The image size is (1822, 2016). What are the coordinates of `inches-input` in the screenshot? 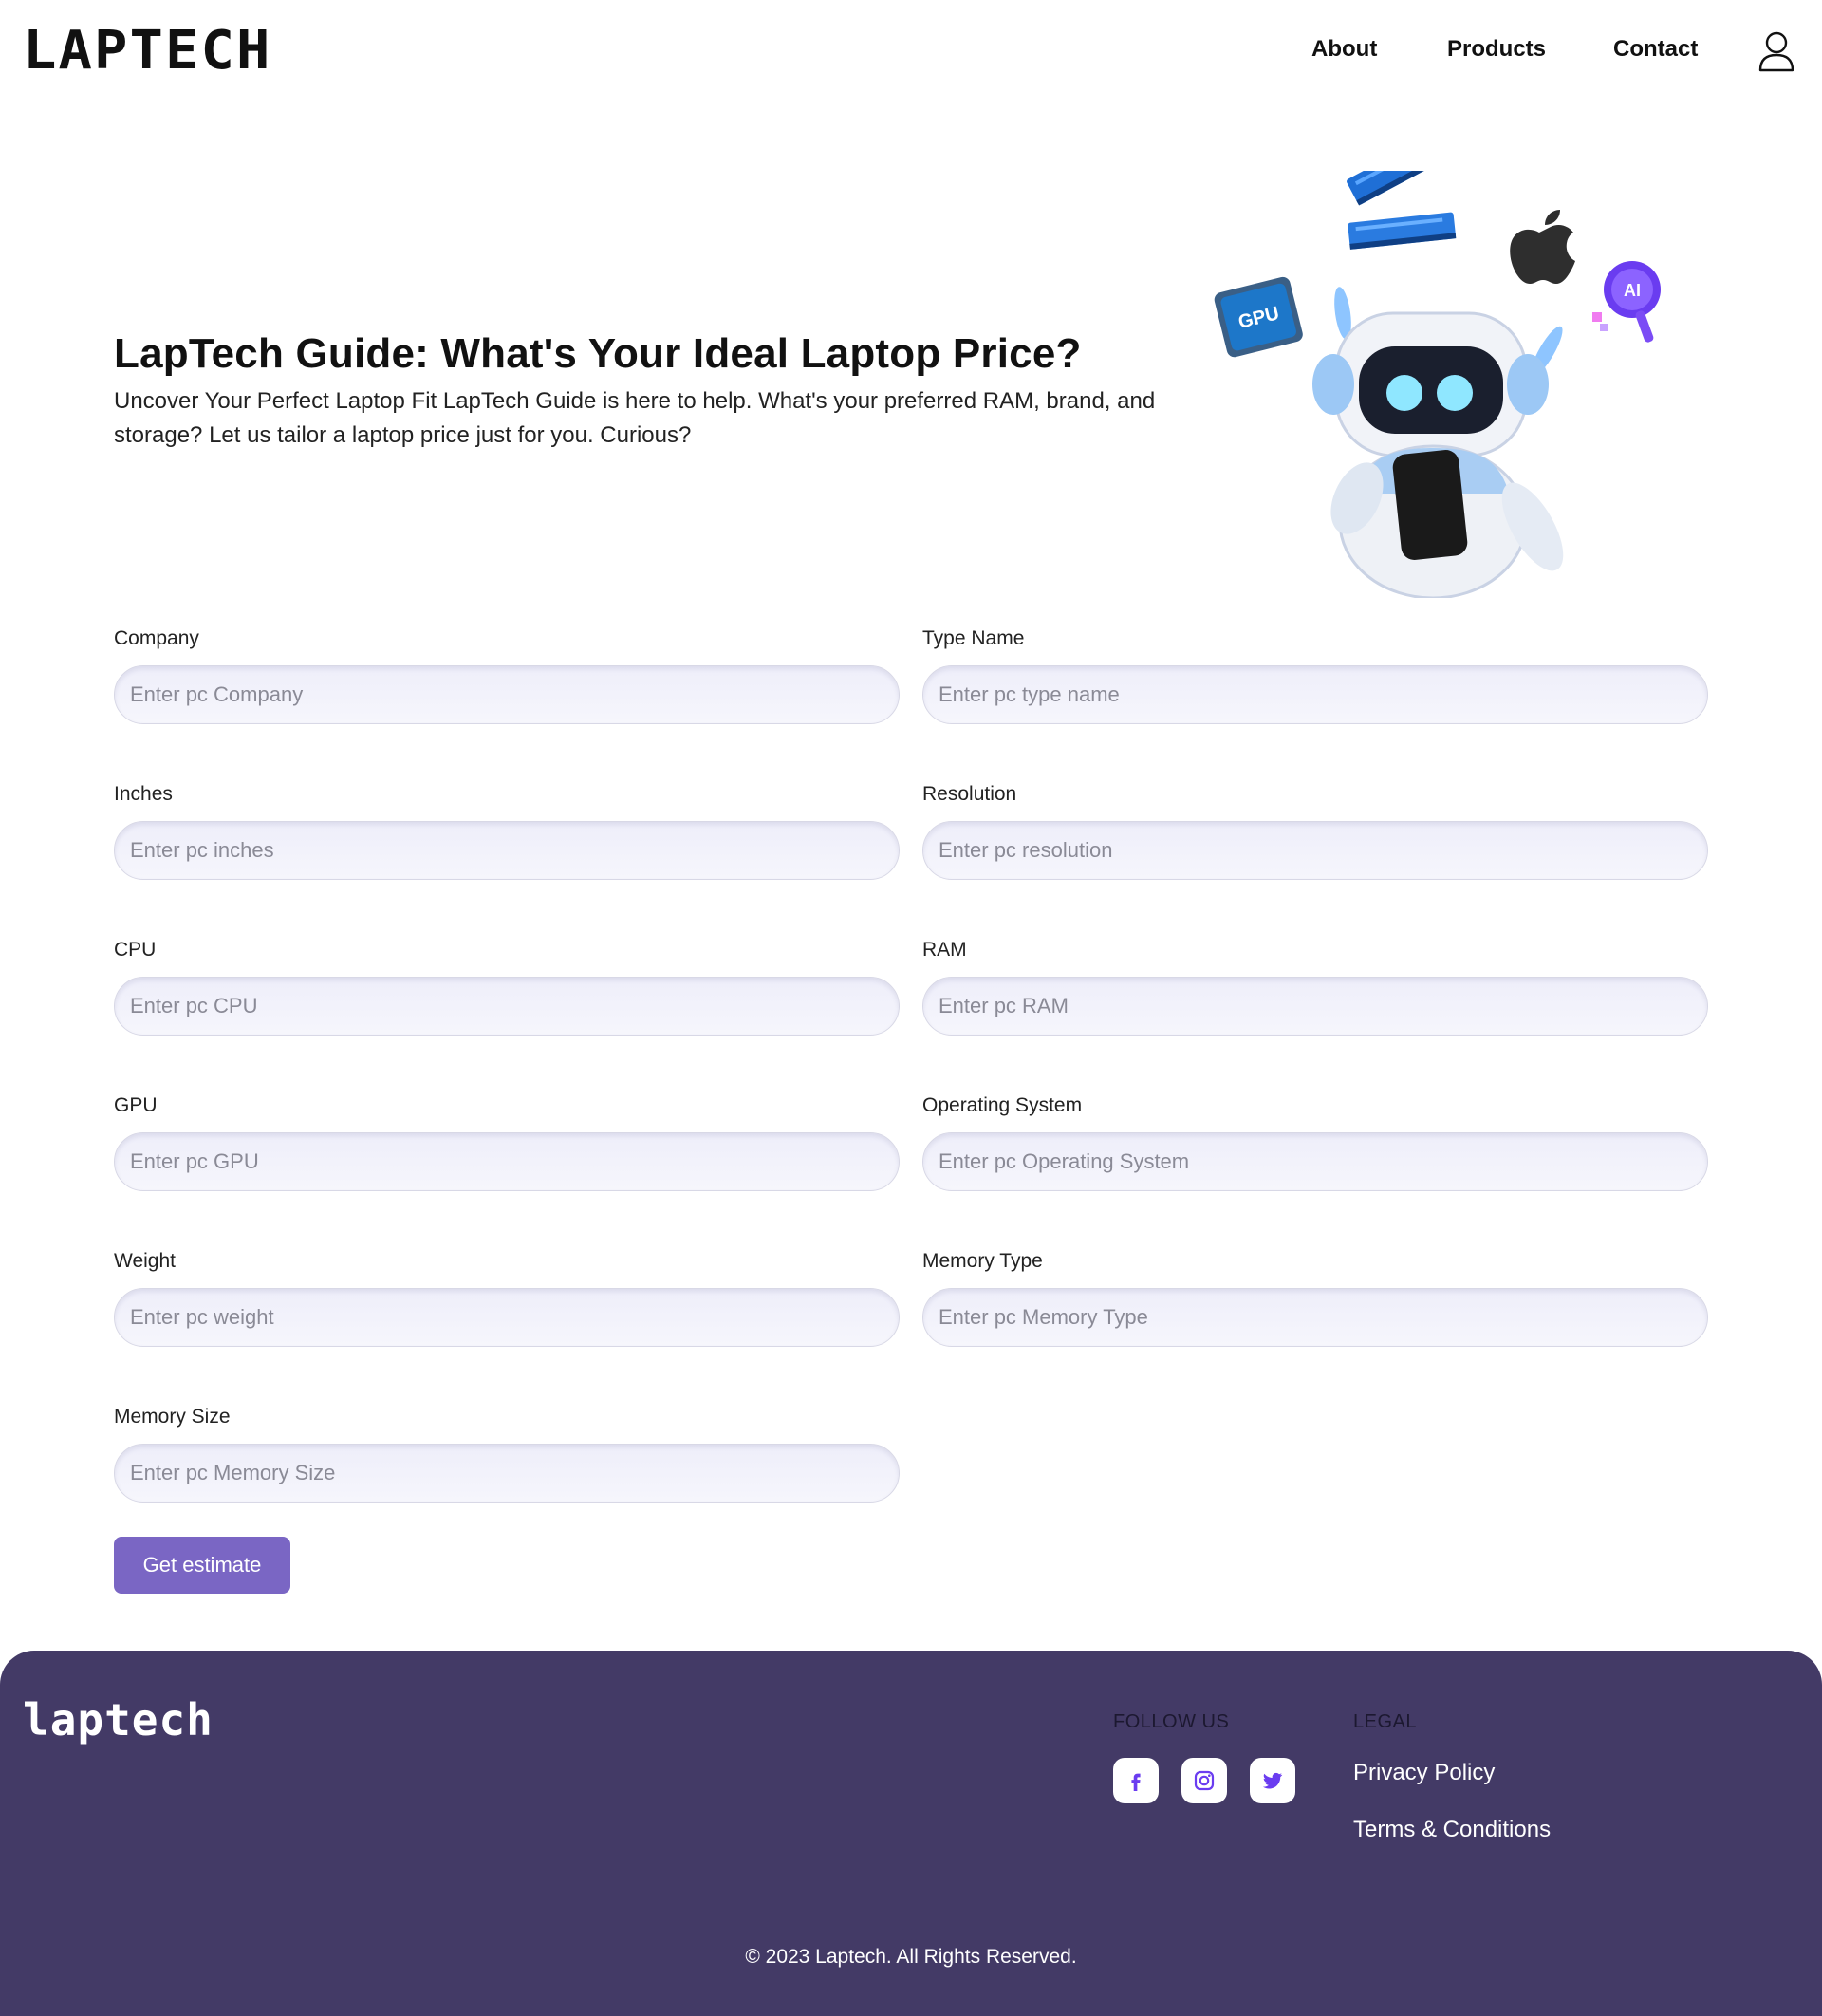 It's located at (507, 850).